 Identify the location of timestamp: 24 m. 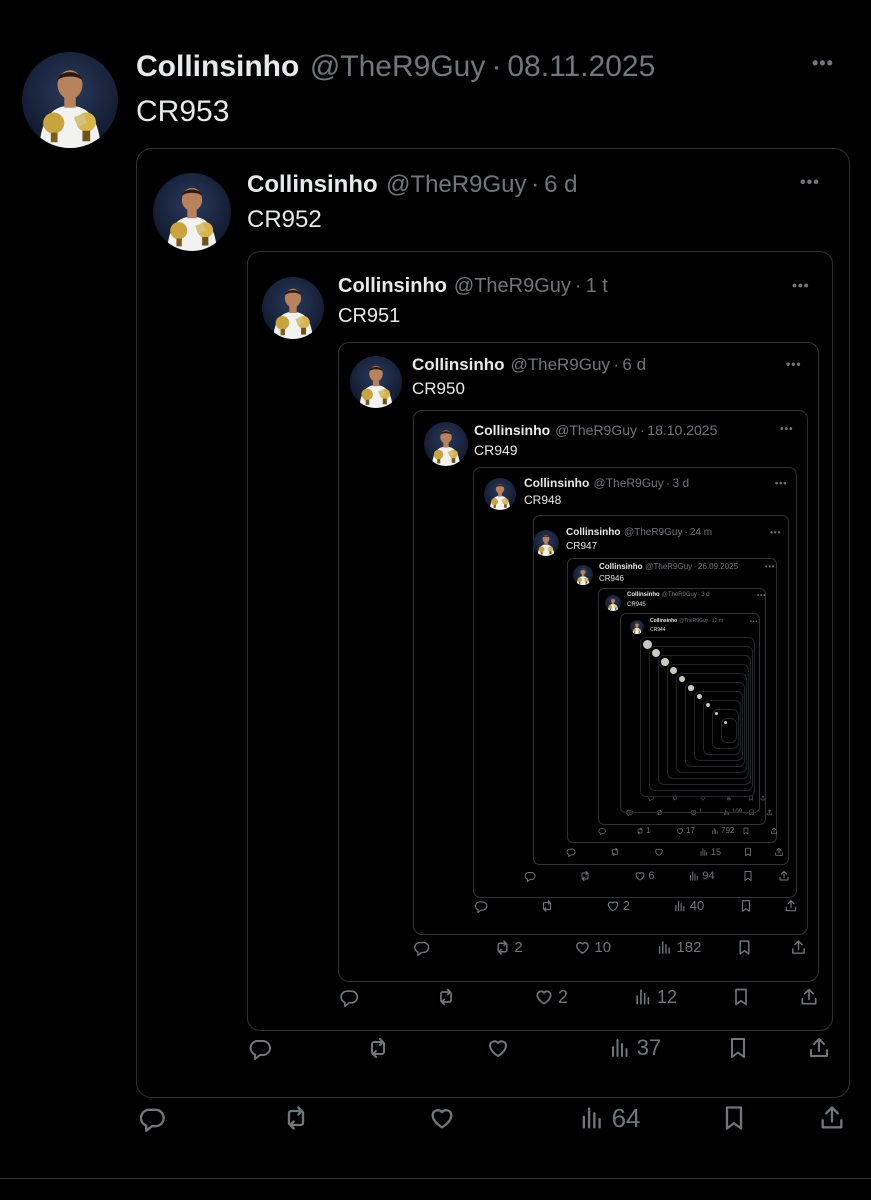
(701, 532).